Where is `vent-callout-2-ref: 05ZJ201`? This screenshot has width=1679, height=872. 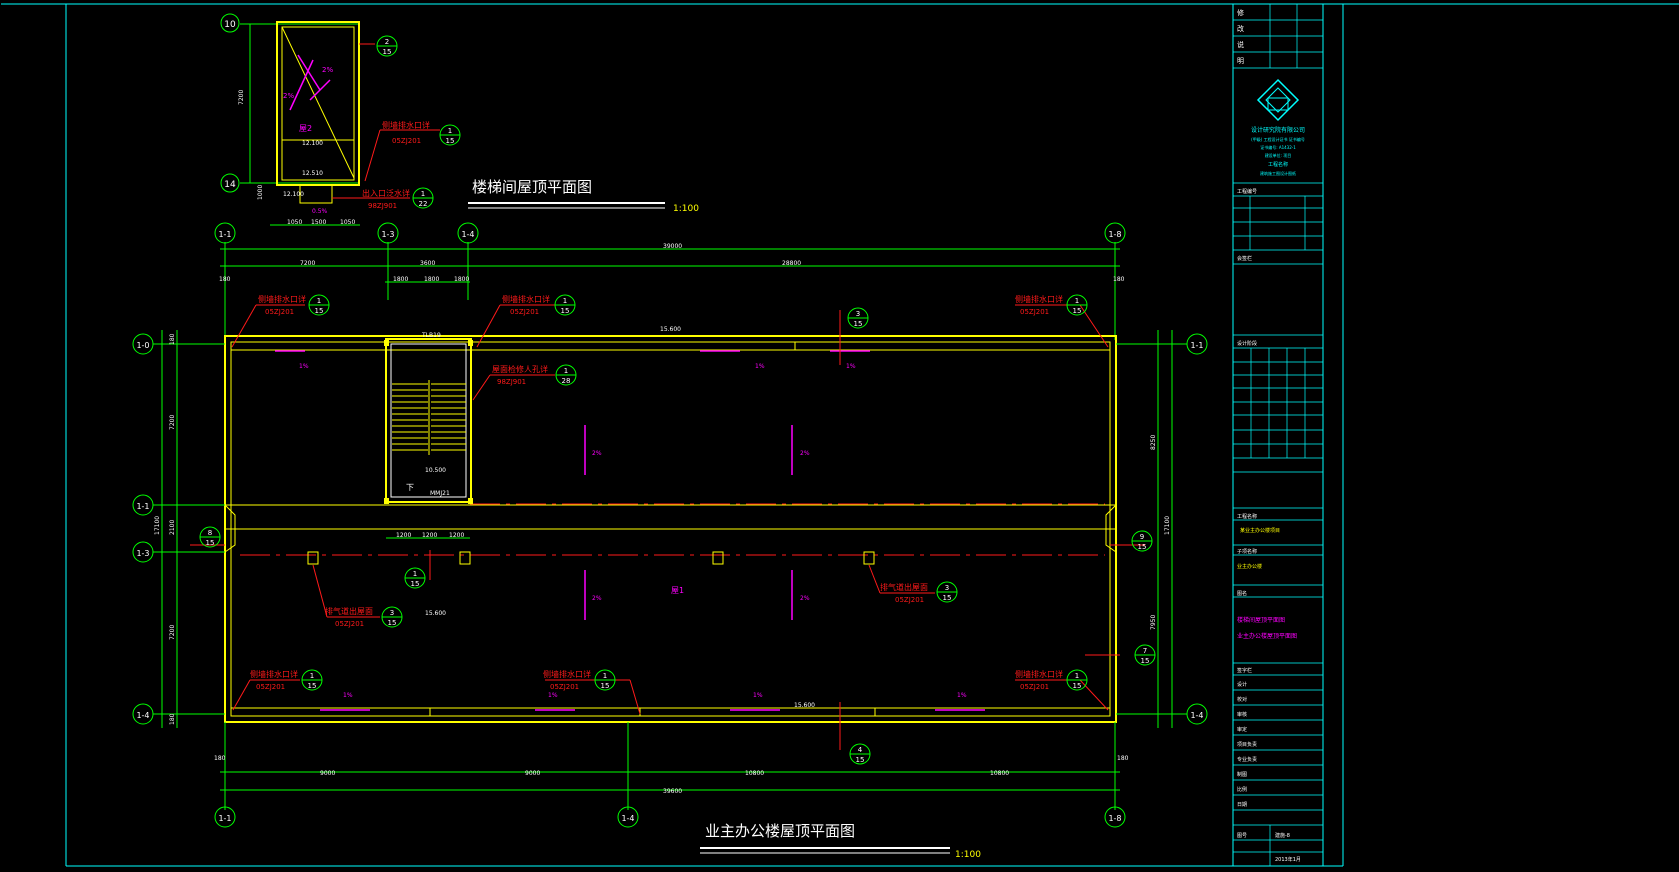
vent-callout-2-ref: 05ZJ201 is located at coordinates (909, 600).